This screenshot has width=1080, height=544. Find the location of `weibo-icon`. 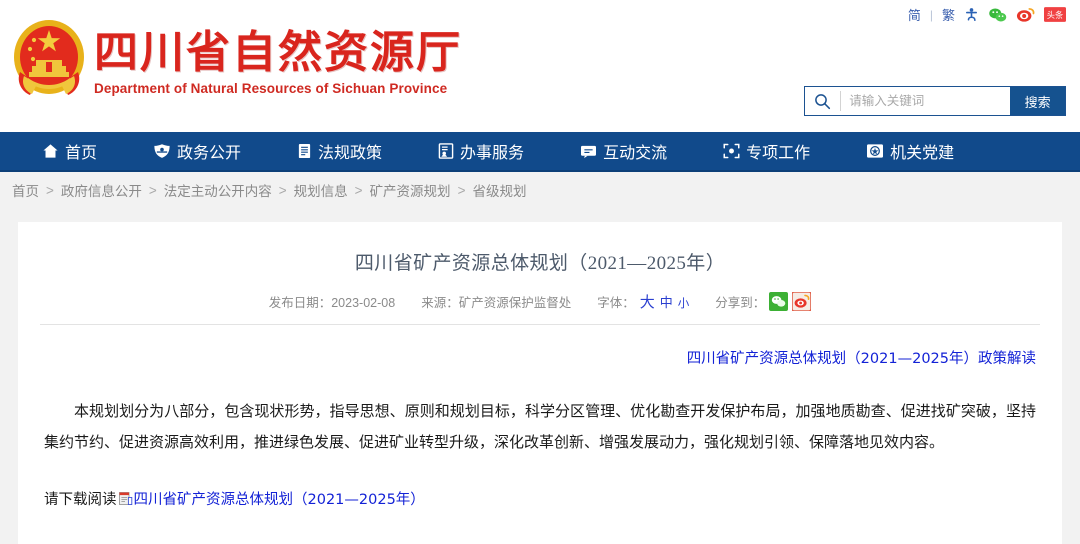

weibo-icon is located at coordinates (1025, 15).